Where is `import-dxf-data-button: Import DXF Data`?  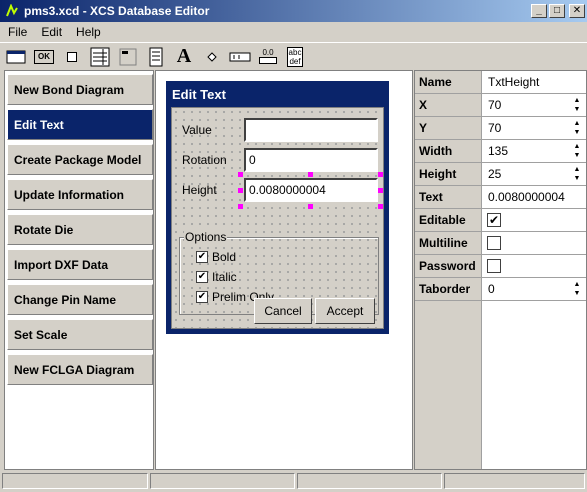
import-dxf-data-button: Import DXF Data is located at coordinates (80, 264).